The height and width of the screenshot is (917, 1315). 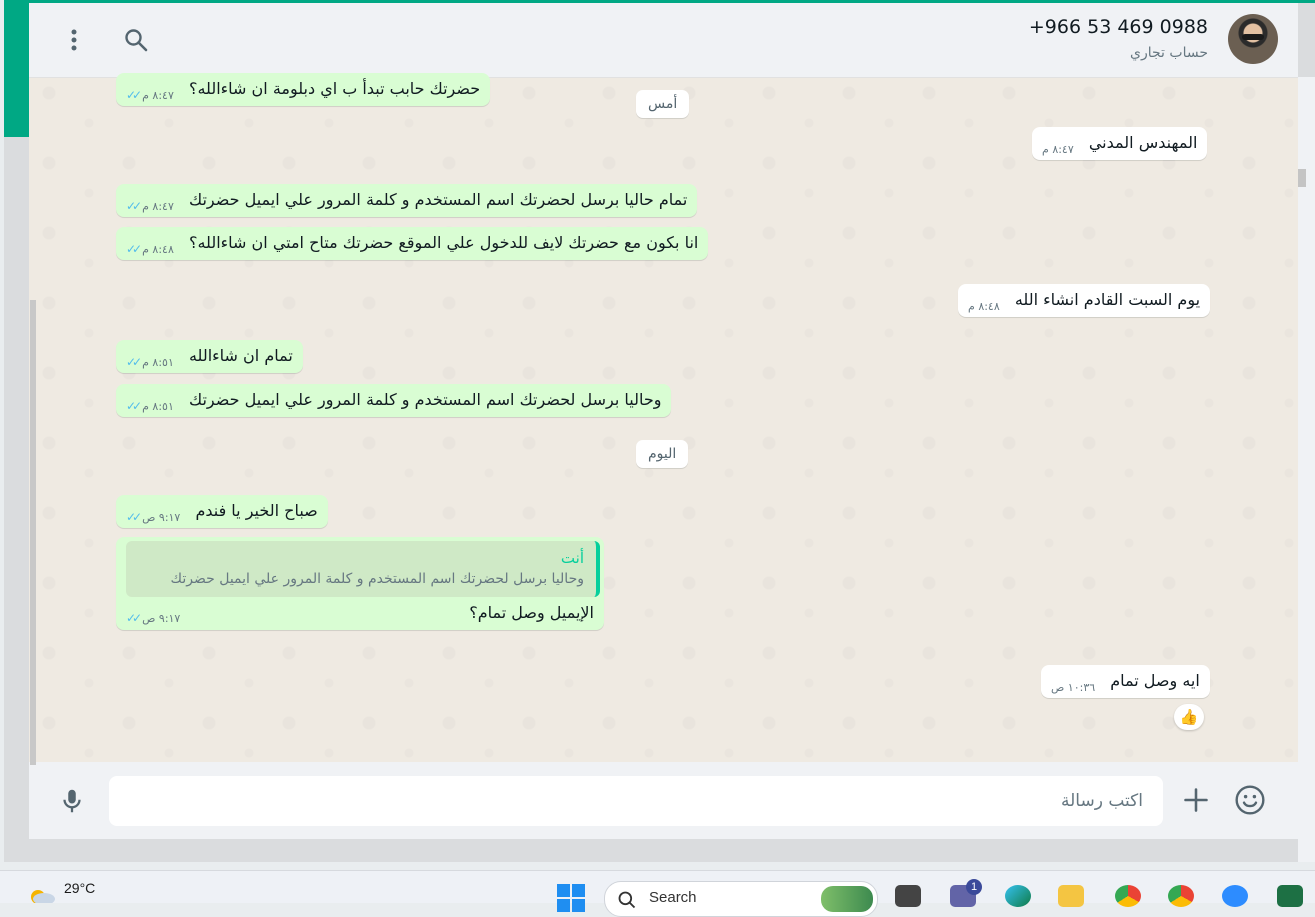 I want to click on message-text: ايه وصل تمام, so click(x=1155, y=680).